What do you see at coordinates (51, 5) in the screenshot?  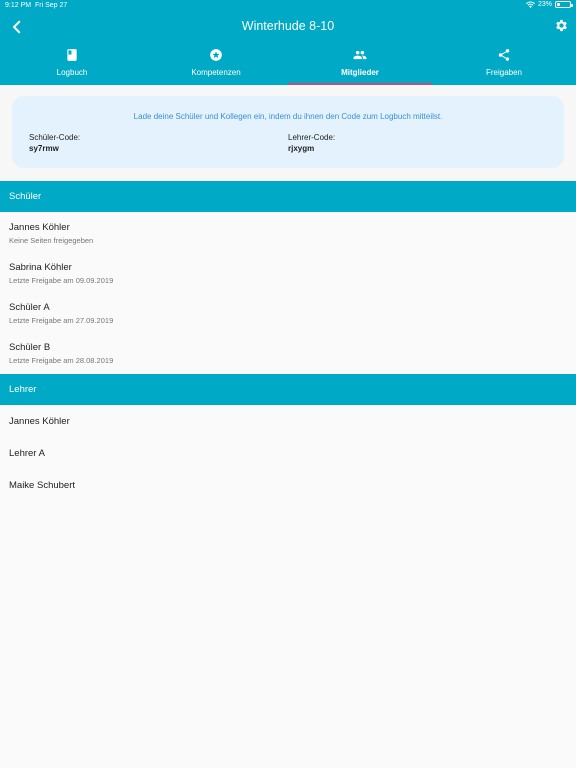 I see `status-date: Fri Sep 27` at bounding box center [51, 5].